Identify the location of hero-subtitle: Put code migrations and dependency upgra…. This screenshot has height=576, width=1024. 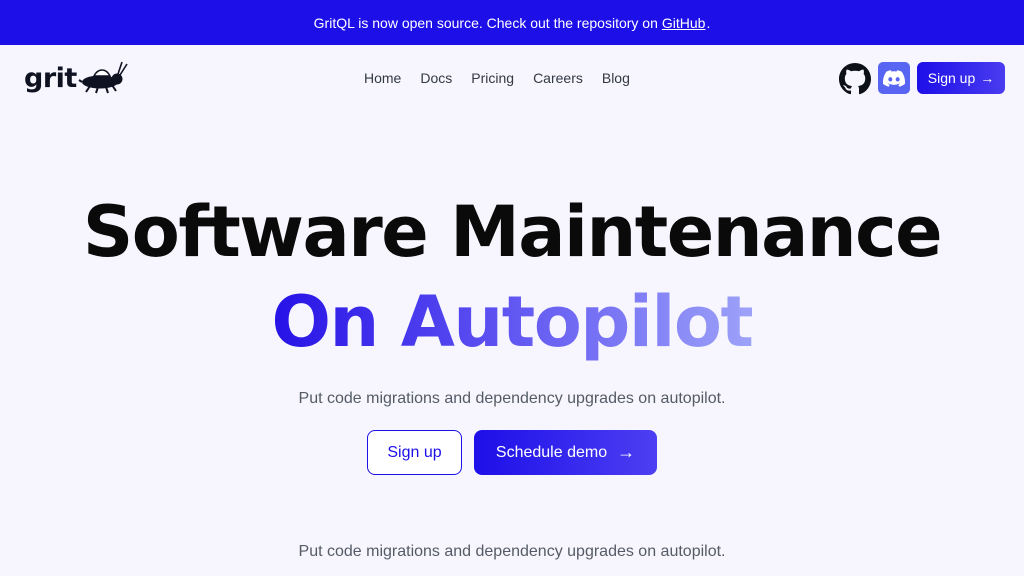
(512, 398).